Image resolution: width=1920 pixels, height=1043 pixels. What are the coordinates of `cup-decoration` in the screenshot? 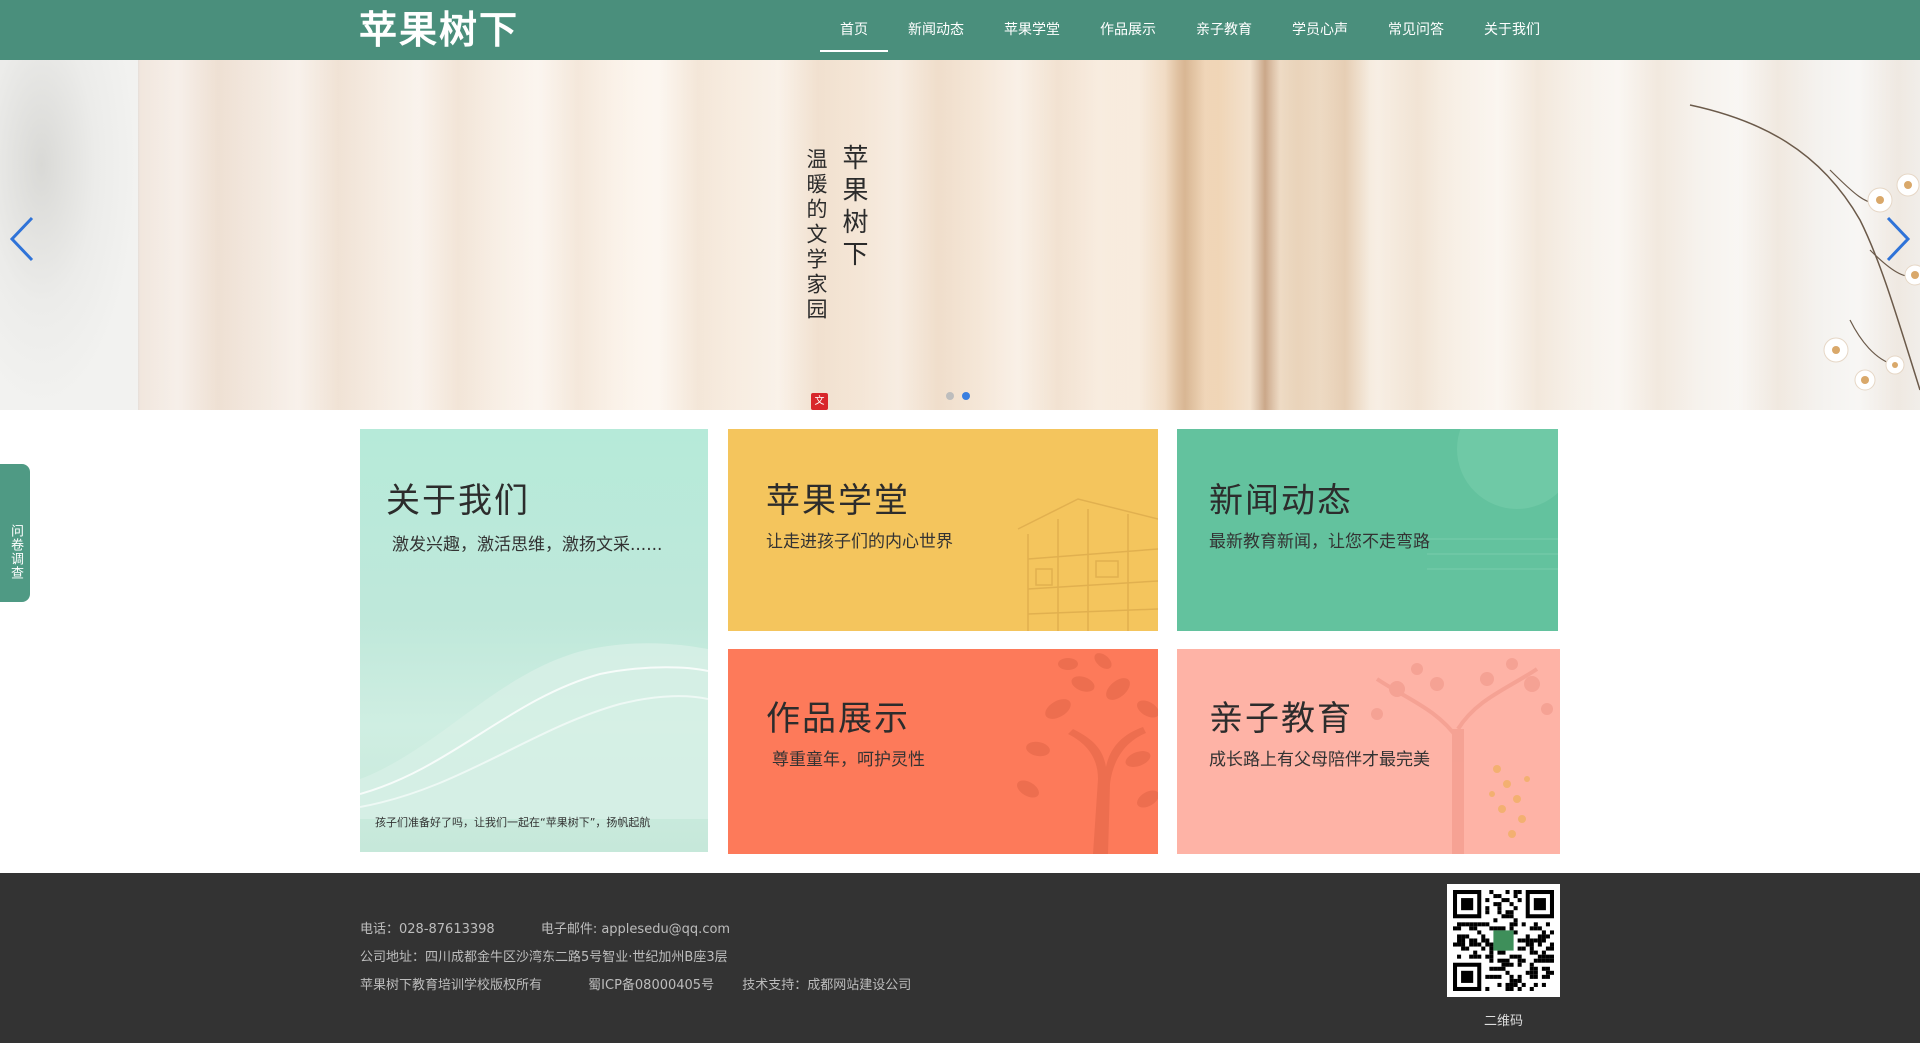 It's located at (1492, 499).